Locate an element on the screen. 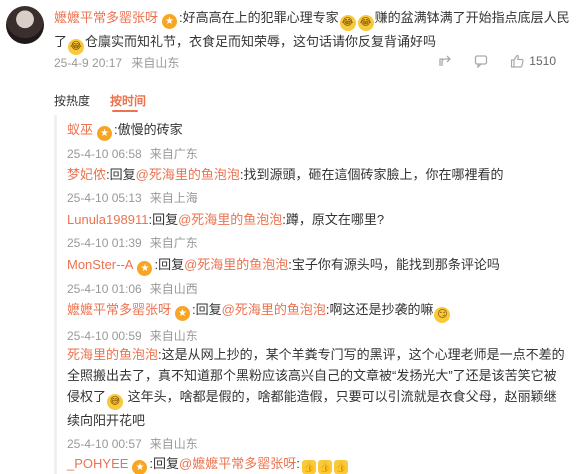  reply-text-b: 这年头，啥都是假的，啥都能造假，只要可以引流就是衣食父母，赵丽颖继续向阳开花吧 is located at coordinates (312, 408).